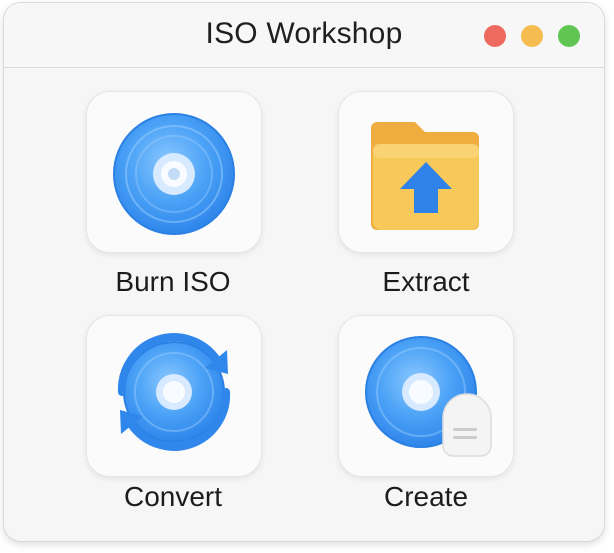  What do you see at coordinates (569, 36) in the screenshot?
I see `zoom-button` at bounding box center [569, 36].